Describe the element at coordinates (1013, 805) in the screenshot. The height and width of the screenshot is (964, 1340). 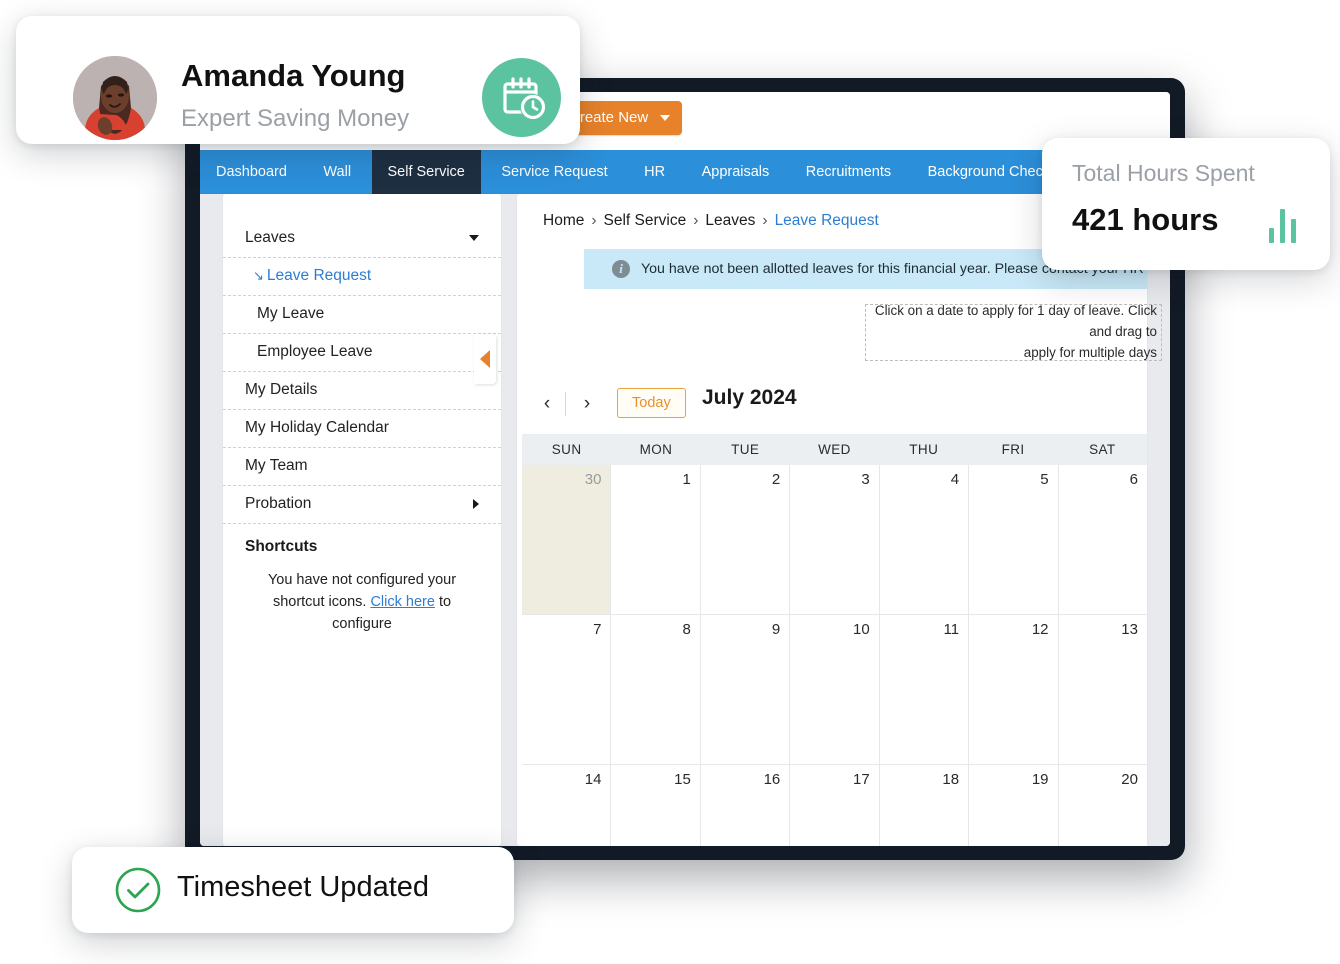
I see `calendar-day-cell: 19` at that location.